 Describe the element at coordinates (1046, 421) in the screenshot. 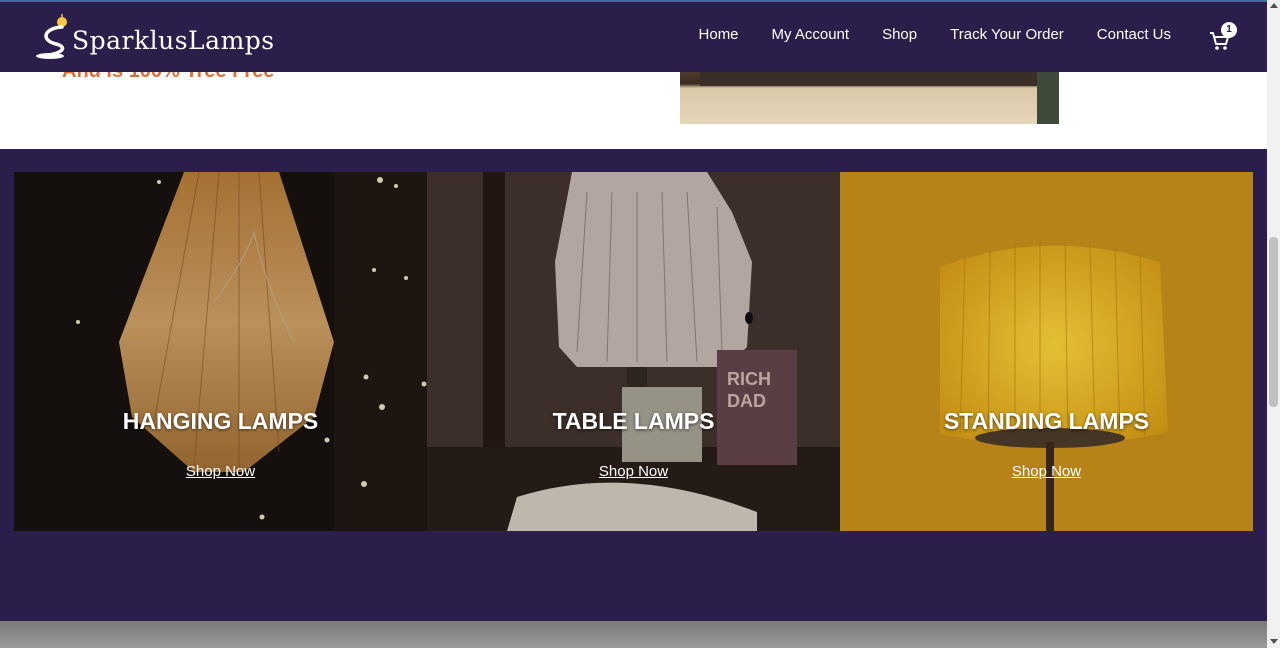

I see `category-title: STANDING LAMPS` at that location.